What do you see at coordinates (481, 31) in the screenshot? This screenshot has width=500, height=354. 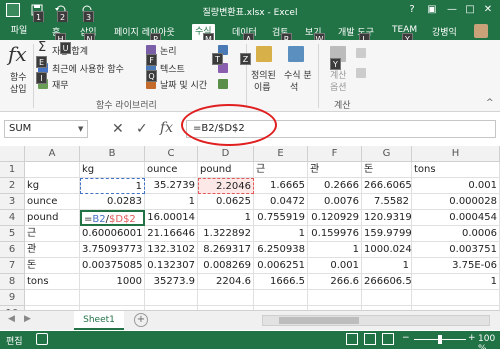 I see `avatar` at bounding box center [481, 31].